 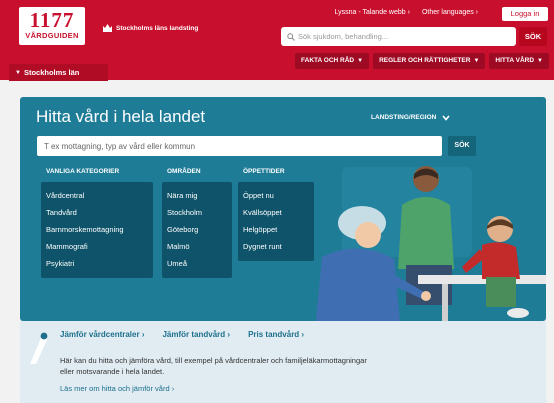 I want to click on listen-link-label: Lyssna - Talande webb, so click(x=370, y=12).